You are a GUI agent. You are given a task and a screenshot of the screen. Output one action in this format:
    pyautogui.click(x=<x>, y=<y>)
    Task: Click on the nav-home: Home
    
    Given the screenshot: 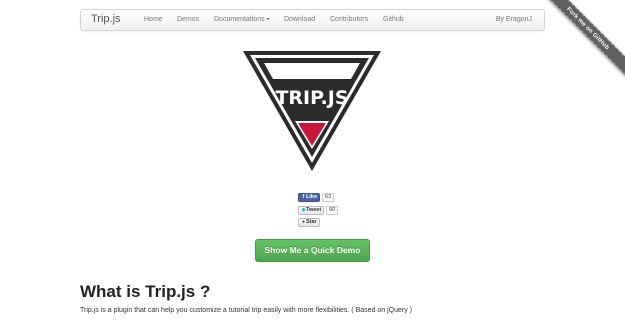 What is the action you would take?
    pyautogui.click(x=153, y=19)
    